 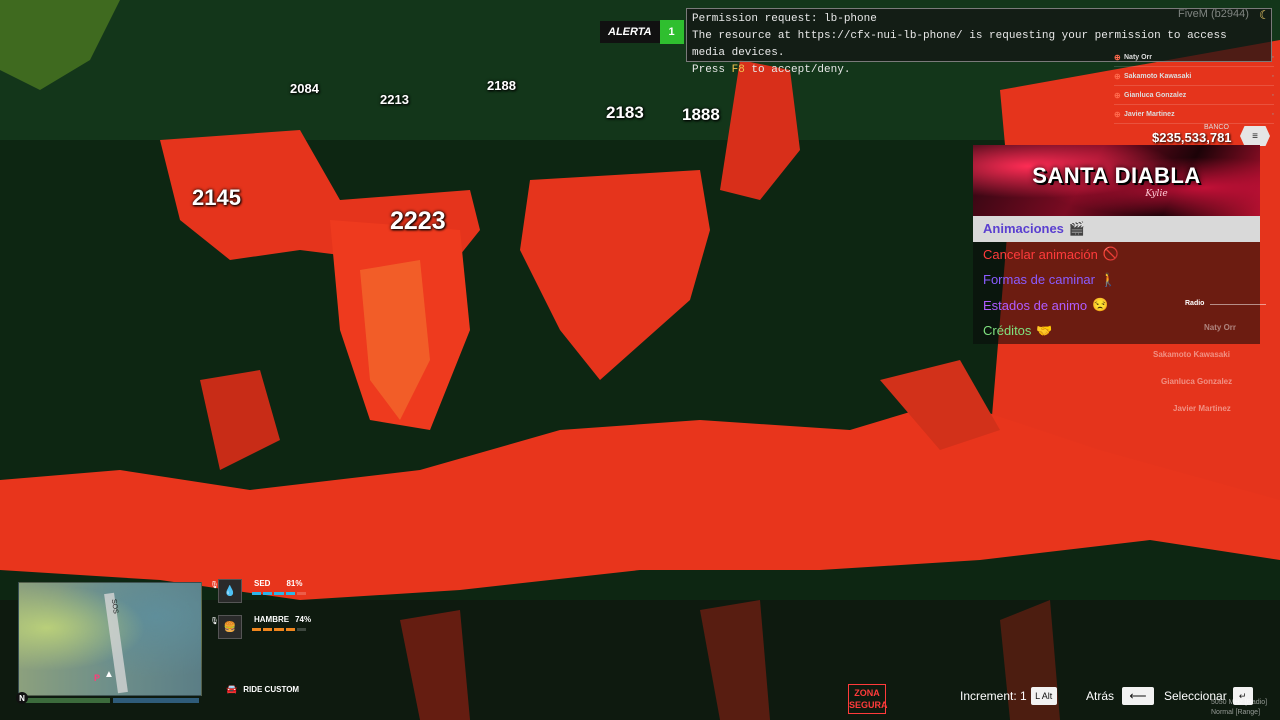 What do you see at coordinates (1202, 408) in the screenshot?
I see `radio-member: Javier Martinez` at bounding box center [1202, 408].